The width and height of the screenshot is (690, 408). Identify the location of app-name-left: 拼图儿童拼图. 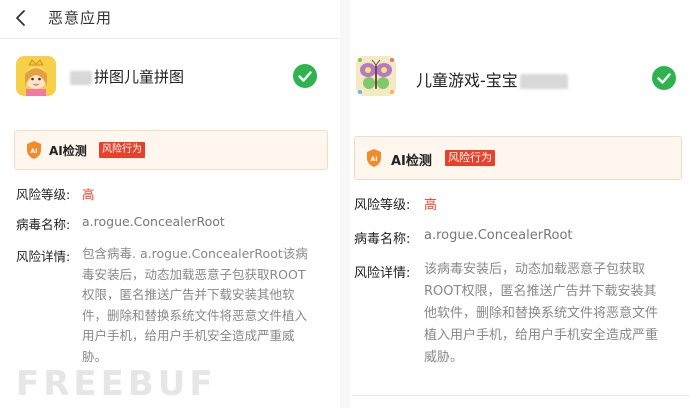
(127, 76).